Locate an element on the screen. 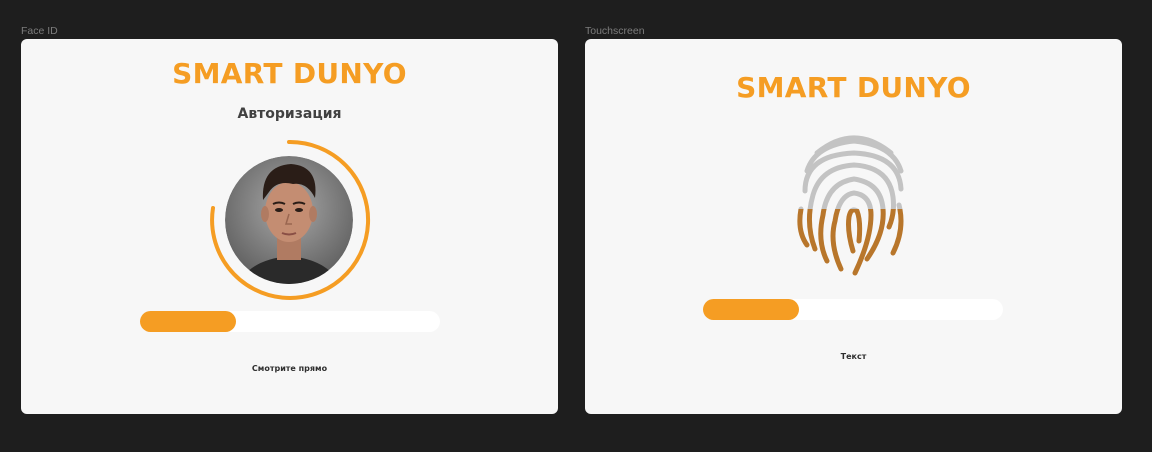  face-scan-ring is located at coordinates (290, 219).